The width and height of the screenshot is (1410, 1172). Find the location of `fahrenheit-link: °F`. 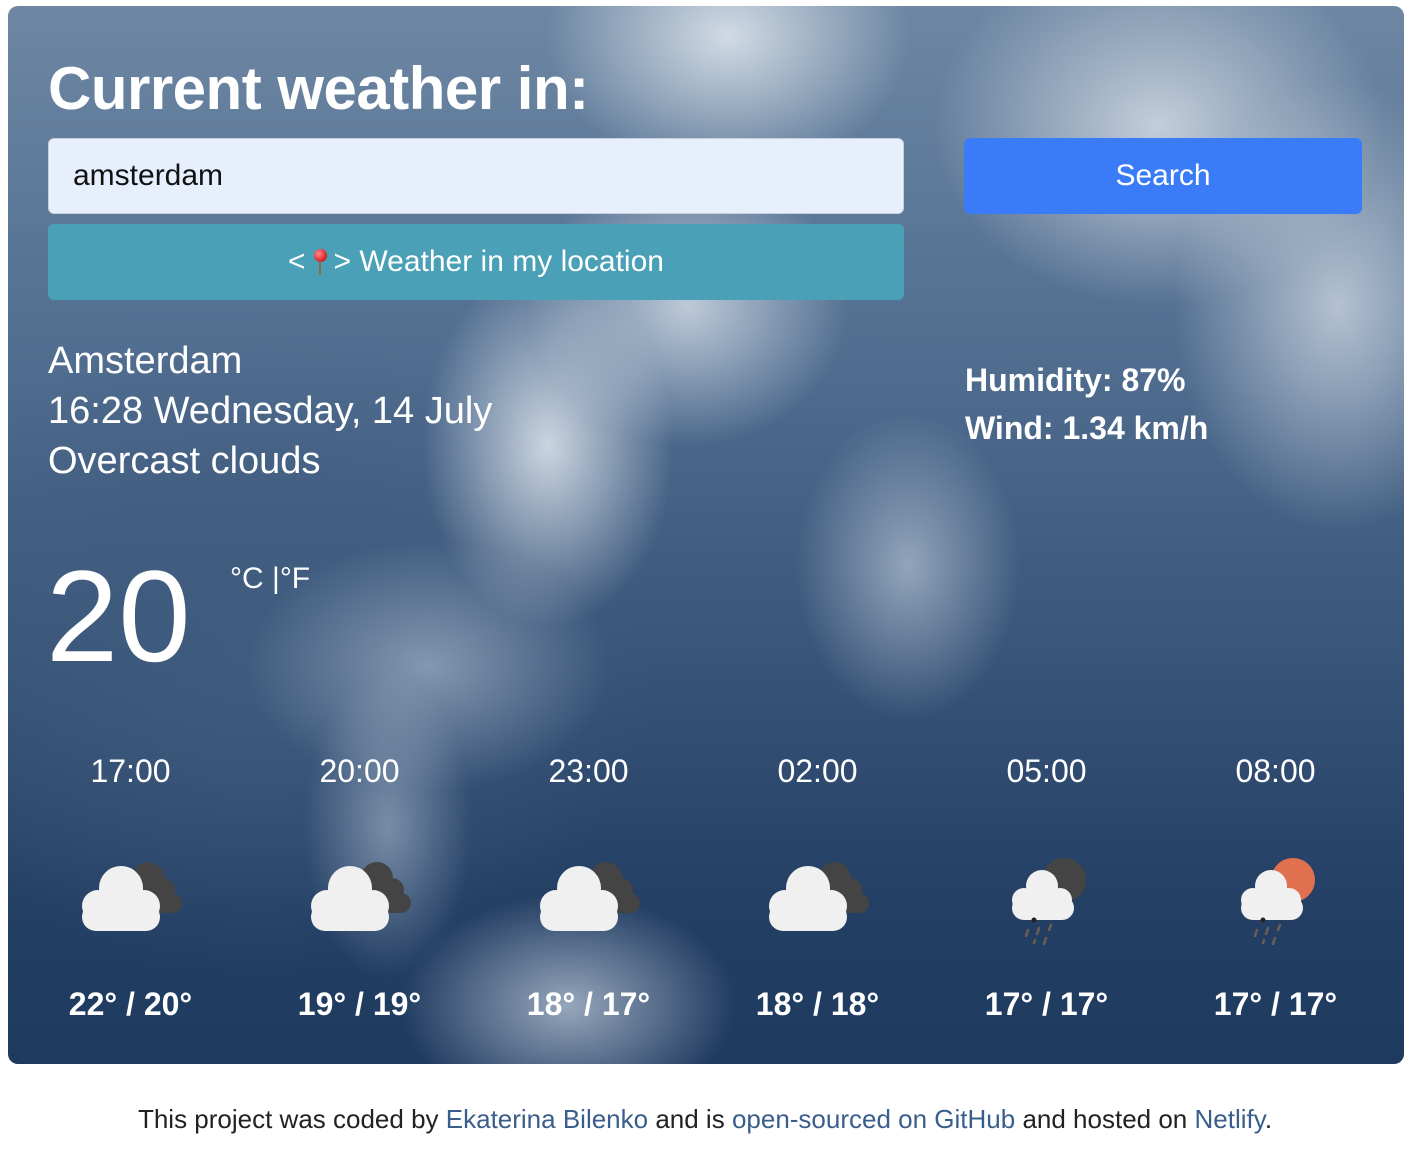

fahrenheit-link: °F is located at coordinates (295, 578).